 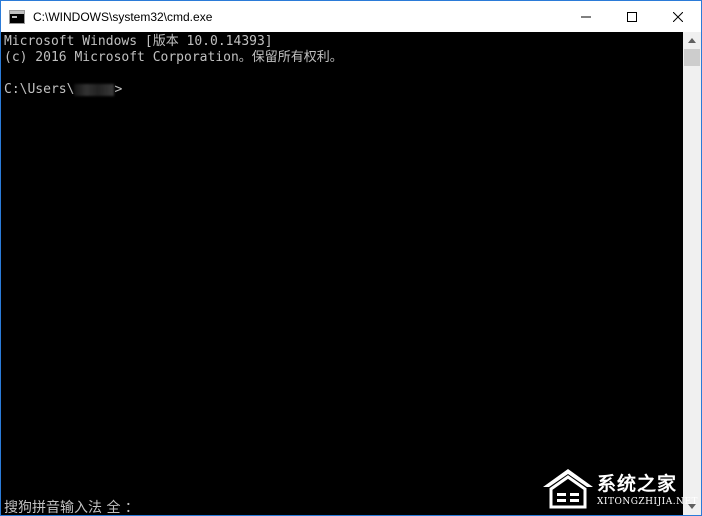 I want to click on window-title: C:\WINDOWS\system32\cmd.exe, so click(x=123, y=16).